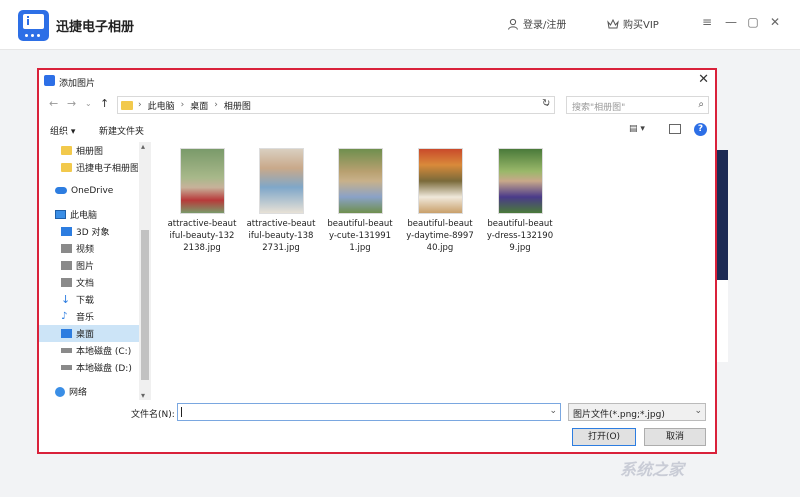  What do you see at coordinates (369, 412) in the screenshot?
I see `filename-input: ⌄` at bounding box center [369, 412].